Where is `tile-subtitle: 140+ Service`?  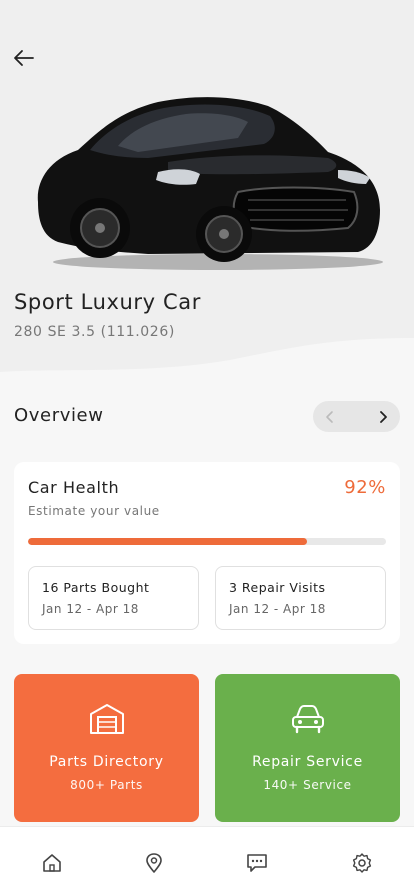
tile-subtitle: 140+ Service is located at coordinates (307, 785).